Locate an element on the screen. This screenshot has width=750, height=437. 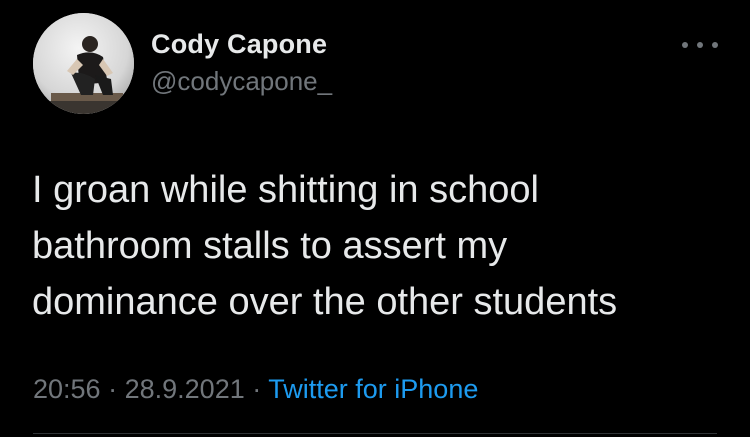
avatar is located at coordinates (83, 63).